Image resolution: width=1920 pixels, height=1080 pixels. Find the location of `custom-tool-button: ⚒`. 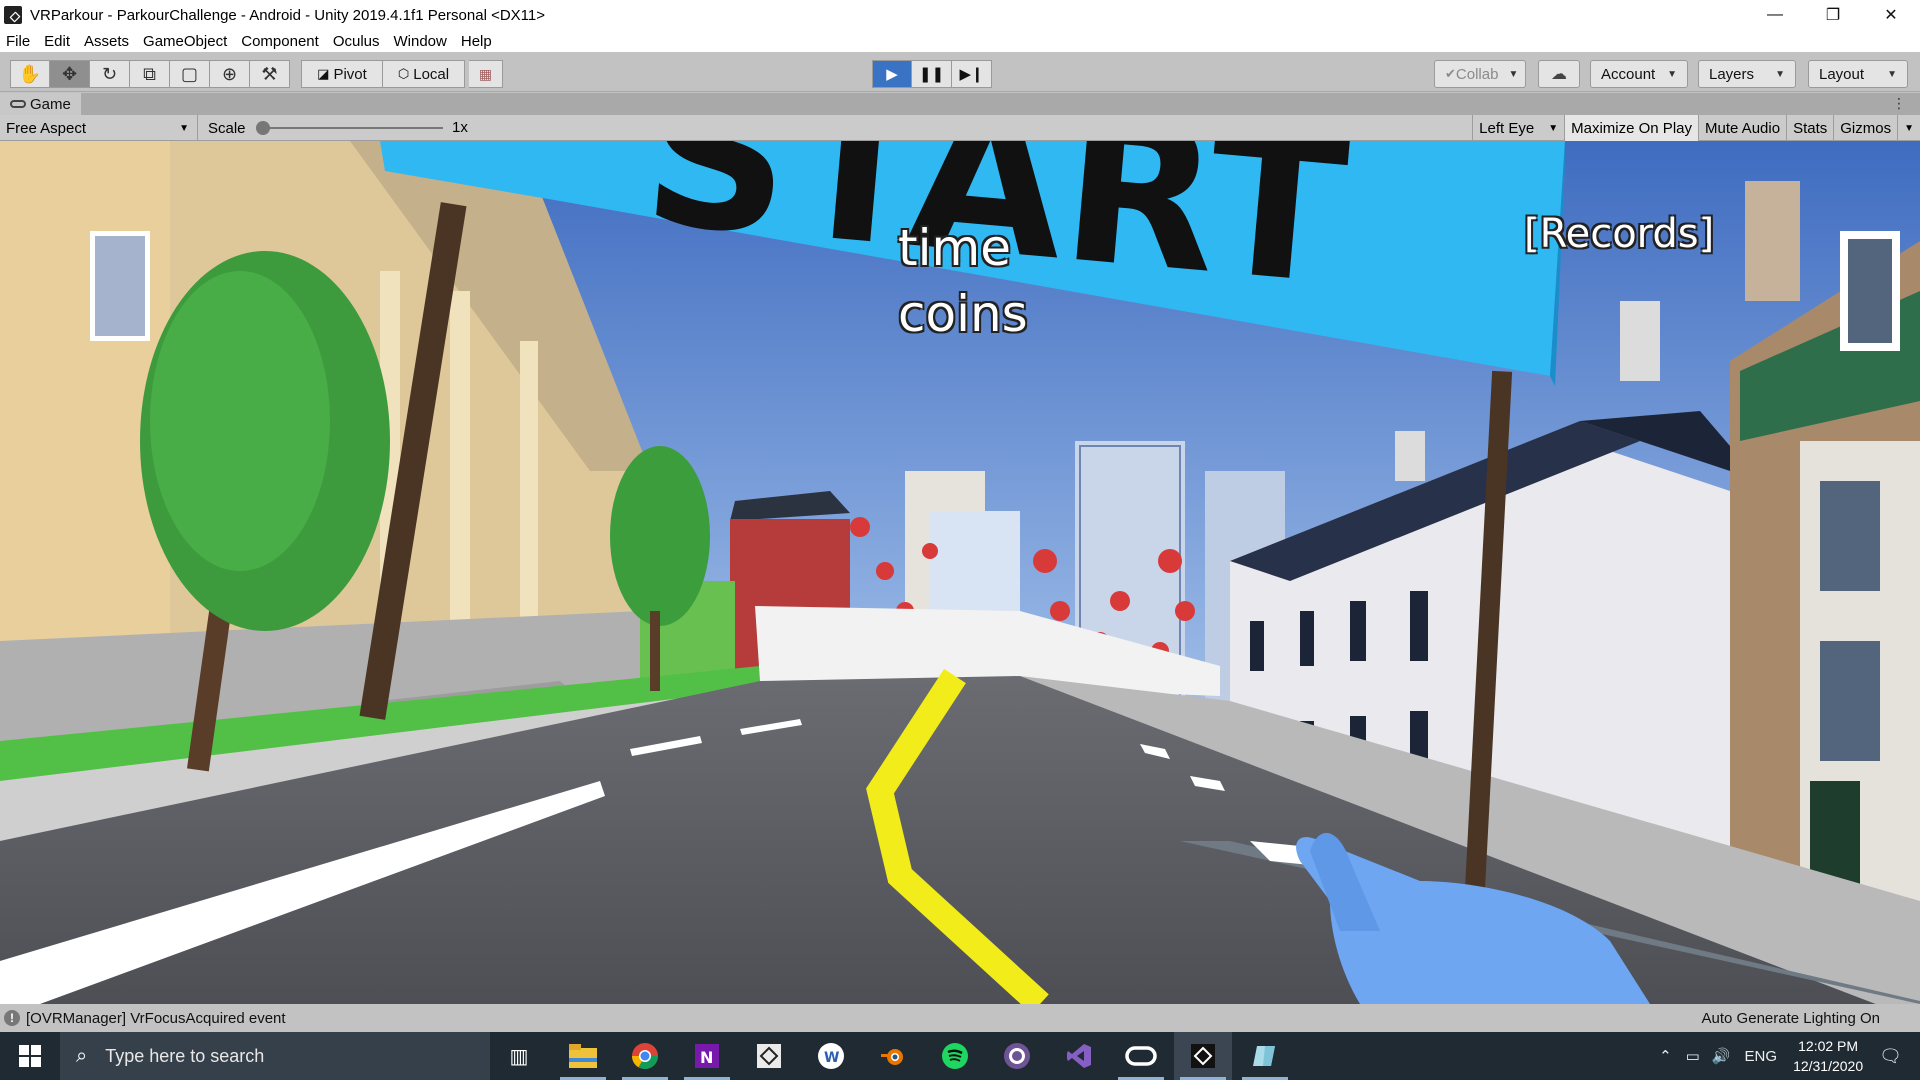

custom-tool-button: ⚒ is located at coordinates (270, 74).